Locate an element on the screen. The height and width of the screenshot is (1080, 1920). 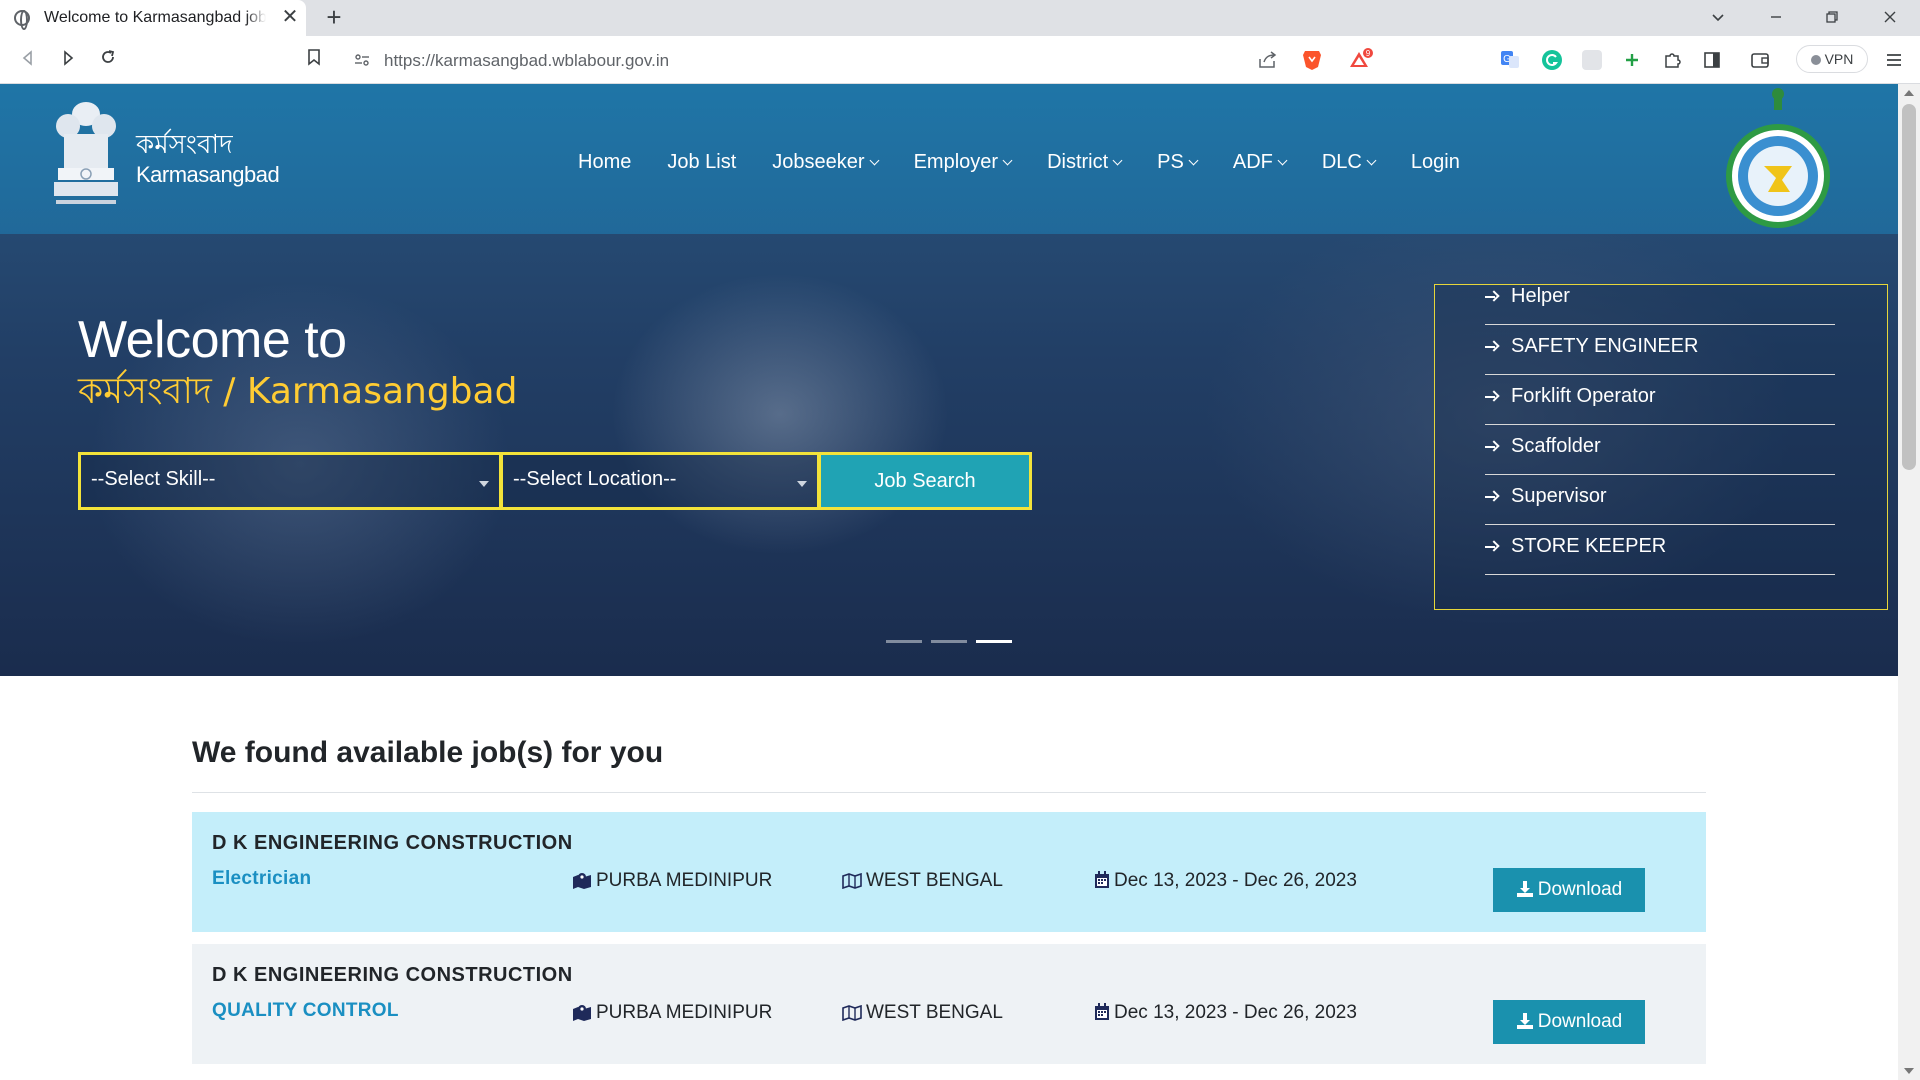
tab-title: Welcome to Karmasangbad job portal is located at coordinates (155, 18).